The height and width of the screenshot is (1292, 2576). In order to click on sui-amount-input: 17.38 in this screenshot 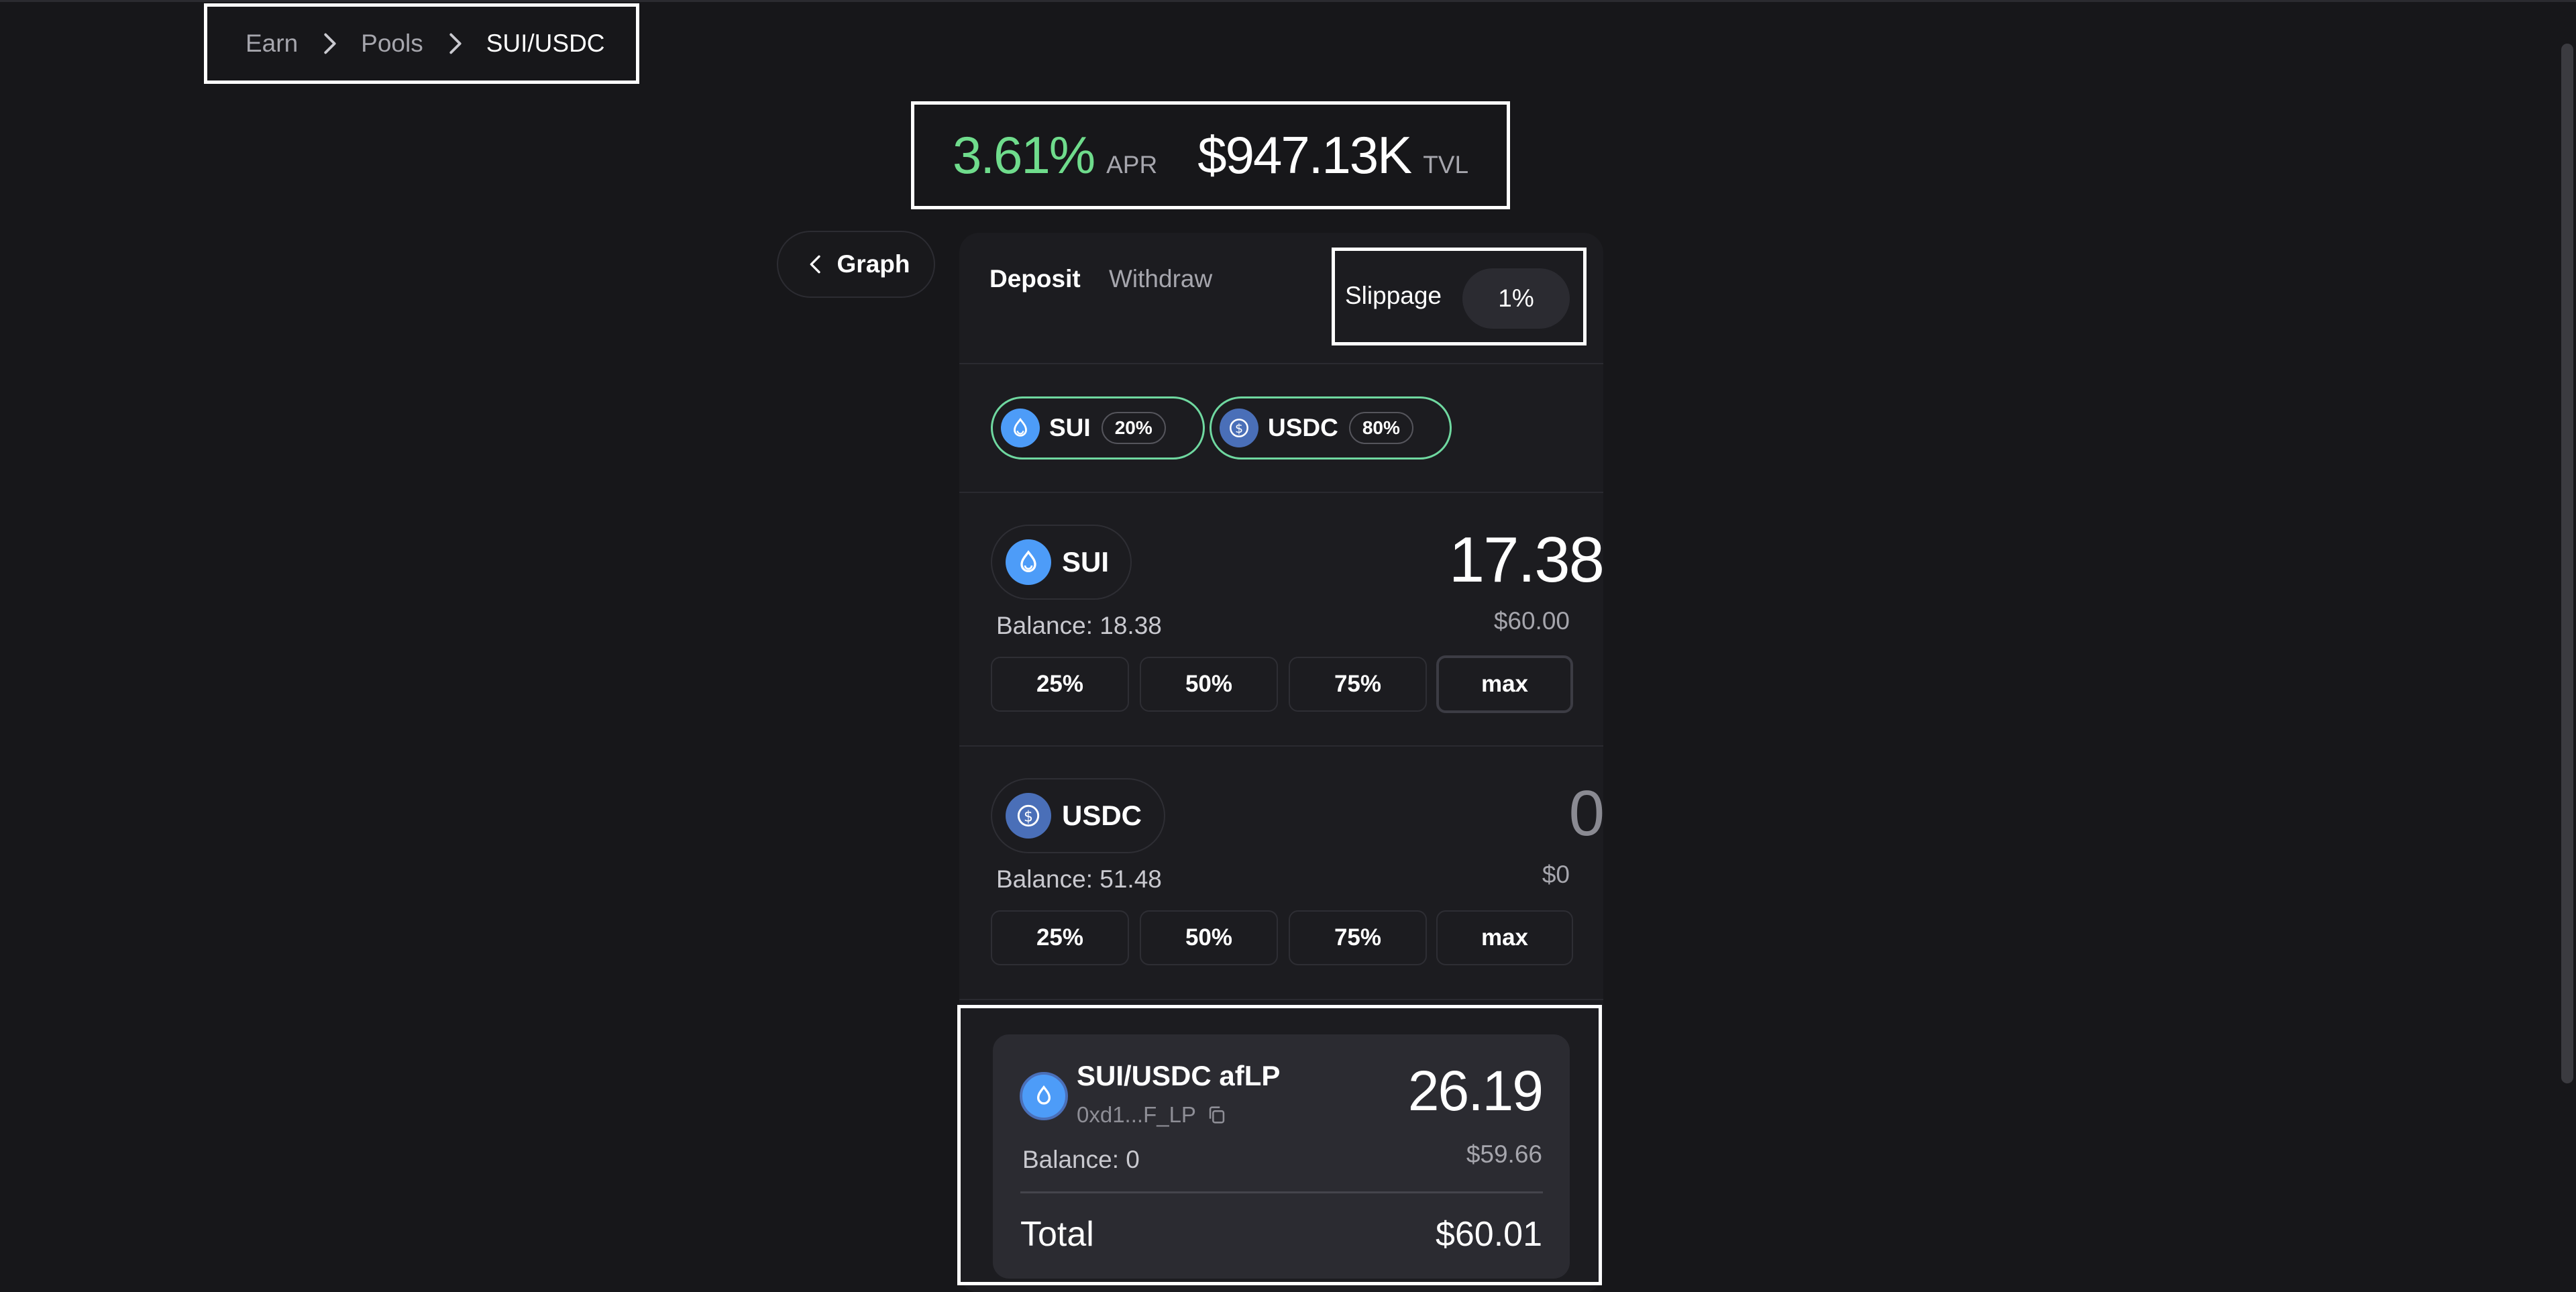, I will do `click(1527, 560)`.